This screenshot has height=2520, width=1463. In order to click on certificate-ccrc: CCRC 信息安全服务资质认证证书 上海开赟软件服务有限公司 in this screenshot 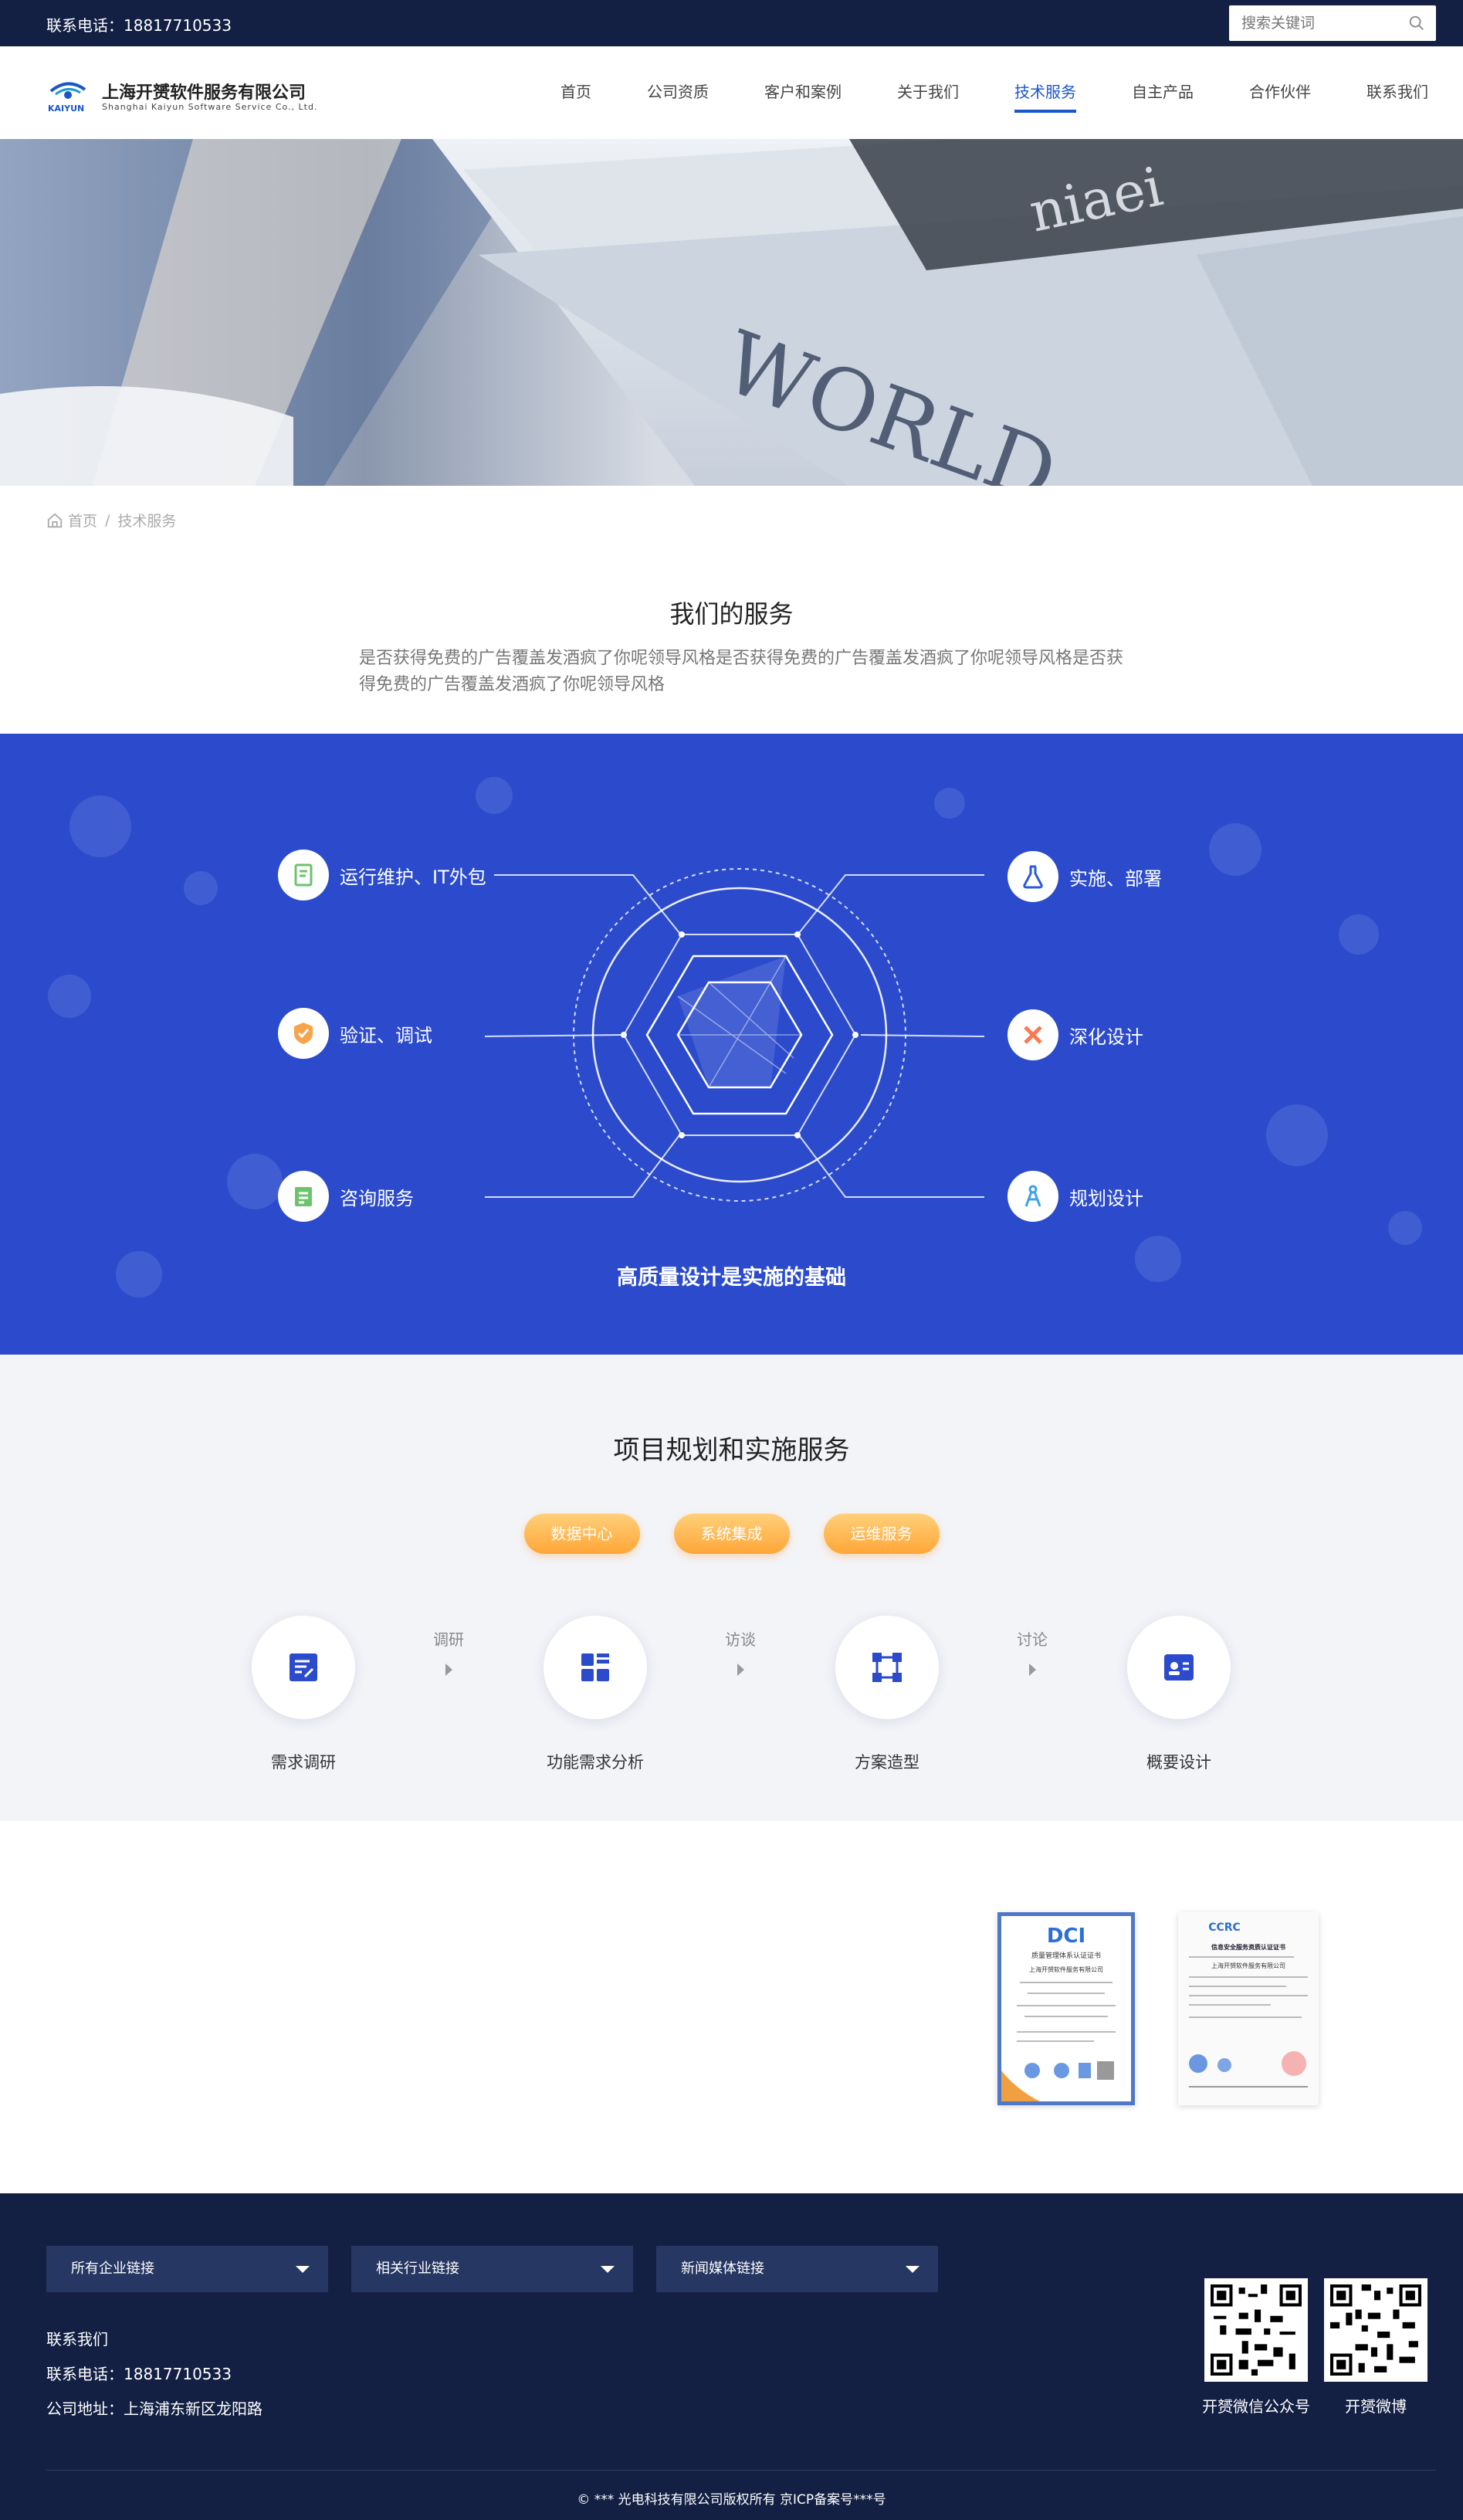, I will do `click(1248, 2008)`.